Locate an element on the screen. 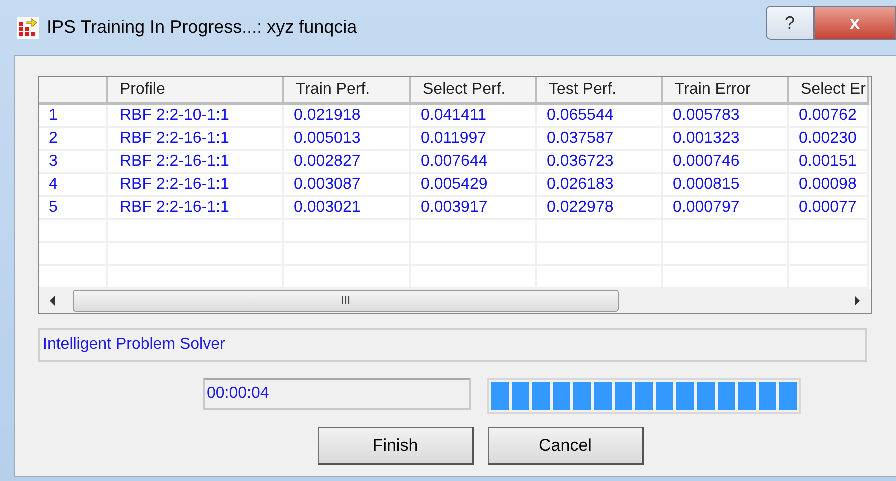 The image size is (896, 481). table-cell: 0.001323 is located at coordinates (726, 139).